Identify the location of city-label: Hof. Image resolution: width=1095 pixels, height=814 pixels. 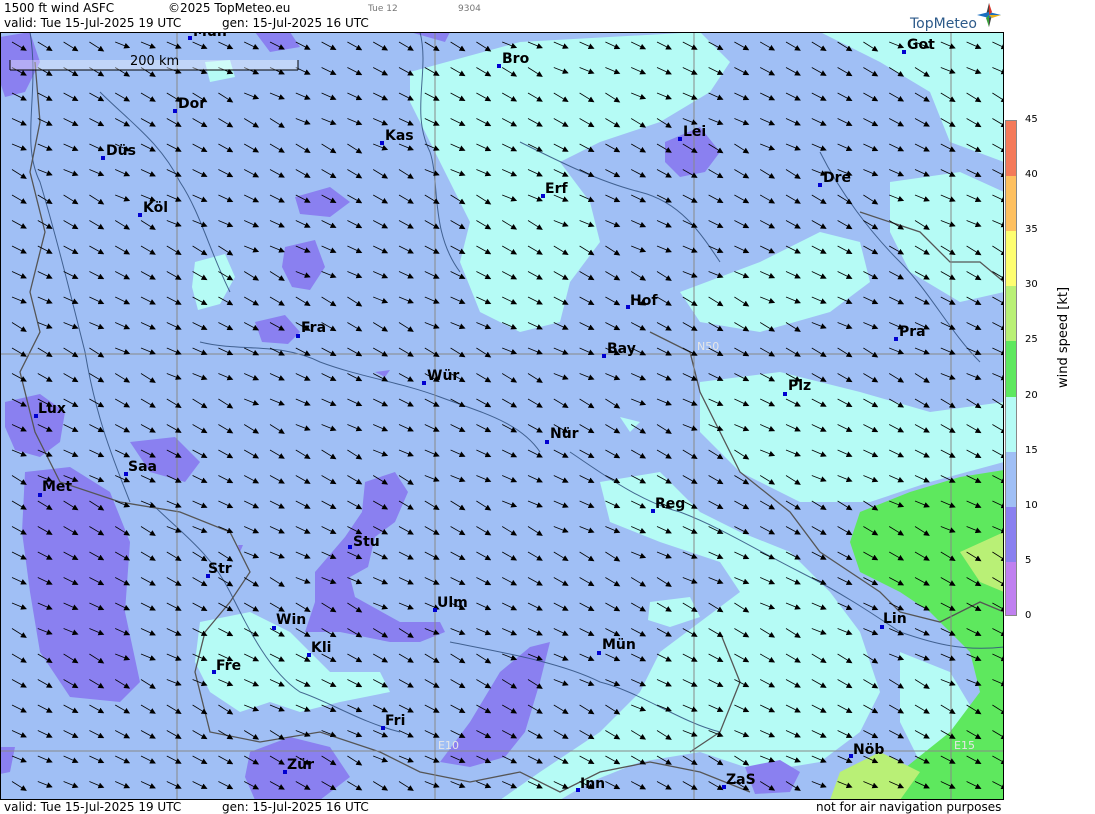
(644, 301).